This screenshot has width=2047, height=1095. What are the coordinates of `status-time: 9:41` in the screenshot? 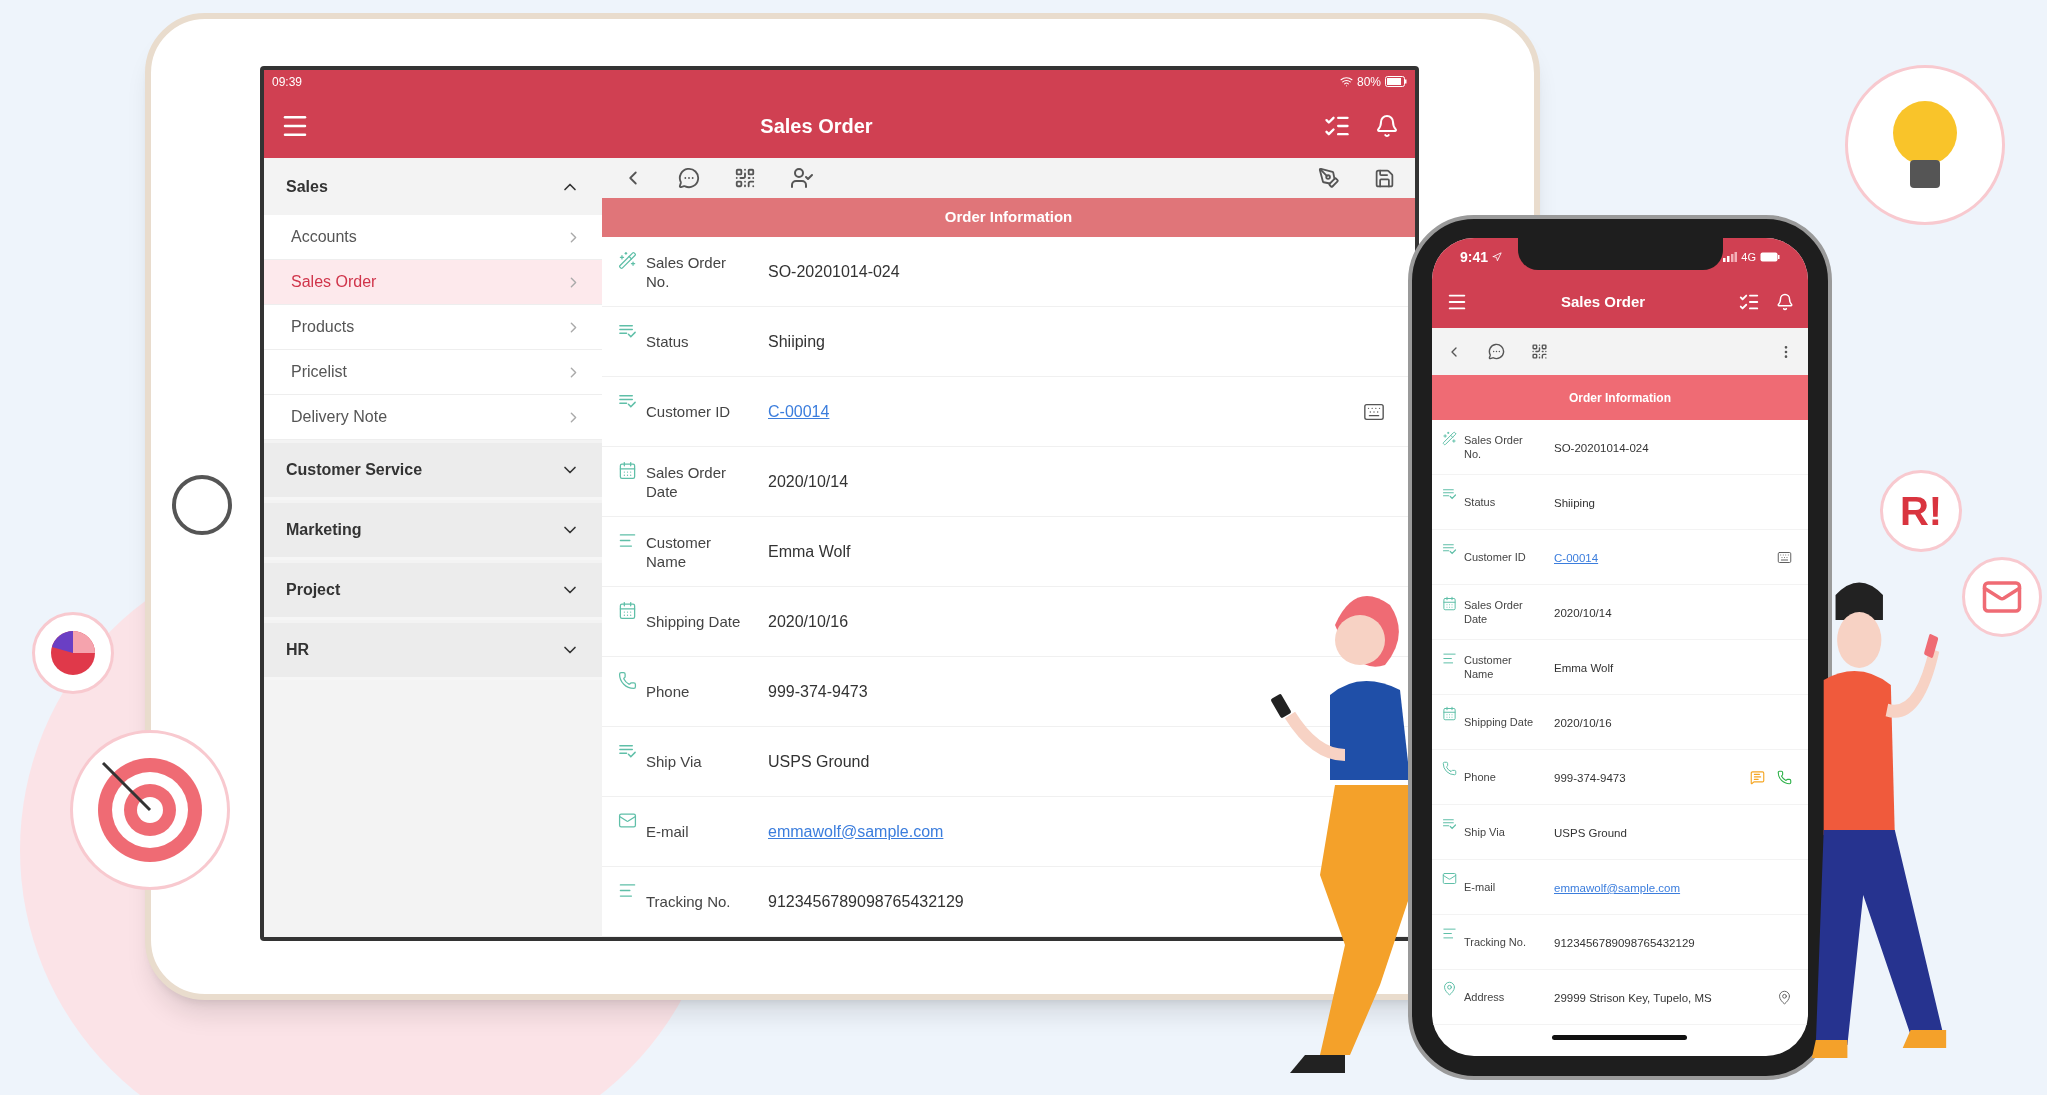 It's located at (1474, 257).